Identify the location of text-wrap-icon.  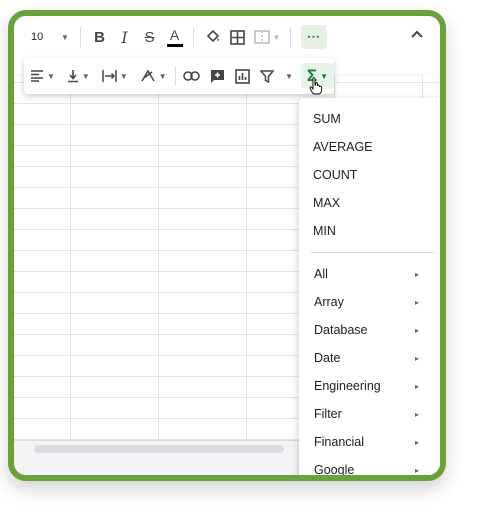
(109, 76).